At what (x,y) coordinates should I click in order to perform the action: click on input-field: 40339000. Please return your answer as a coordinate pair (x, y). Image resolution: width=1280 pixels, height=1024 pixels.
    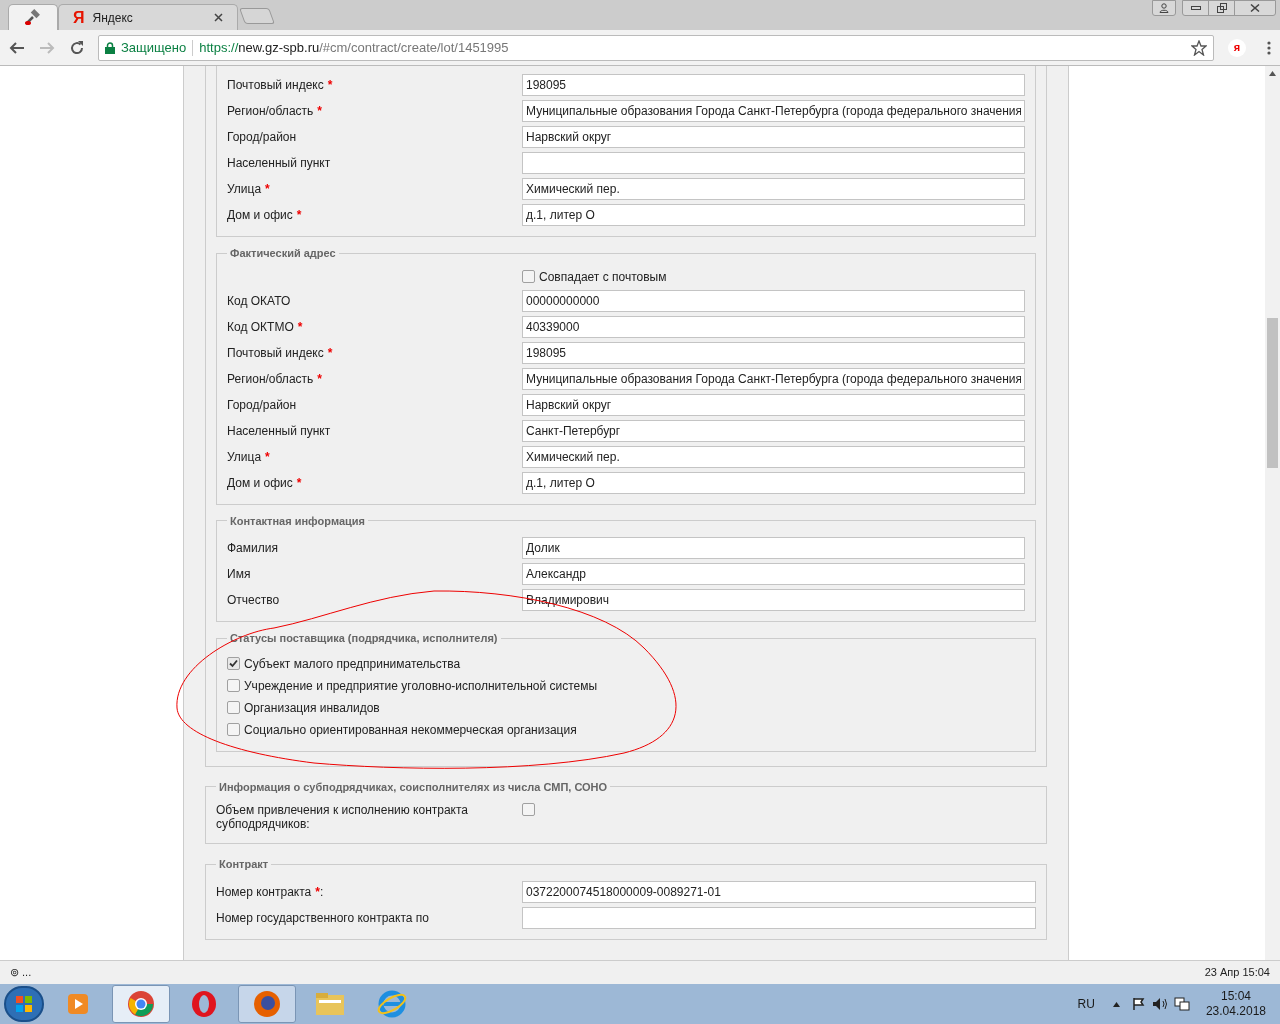
    Looking at the image, I should click on (773, 326).